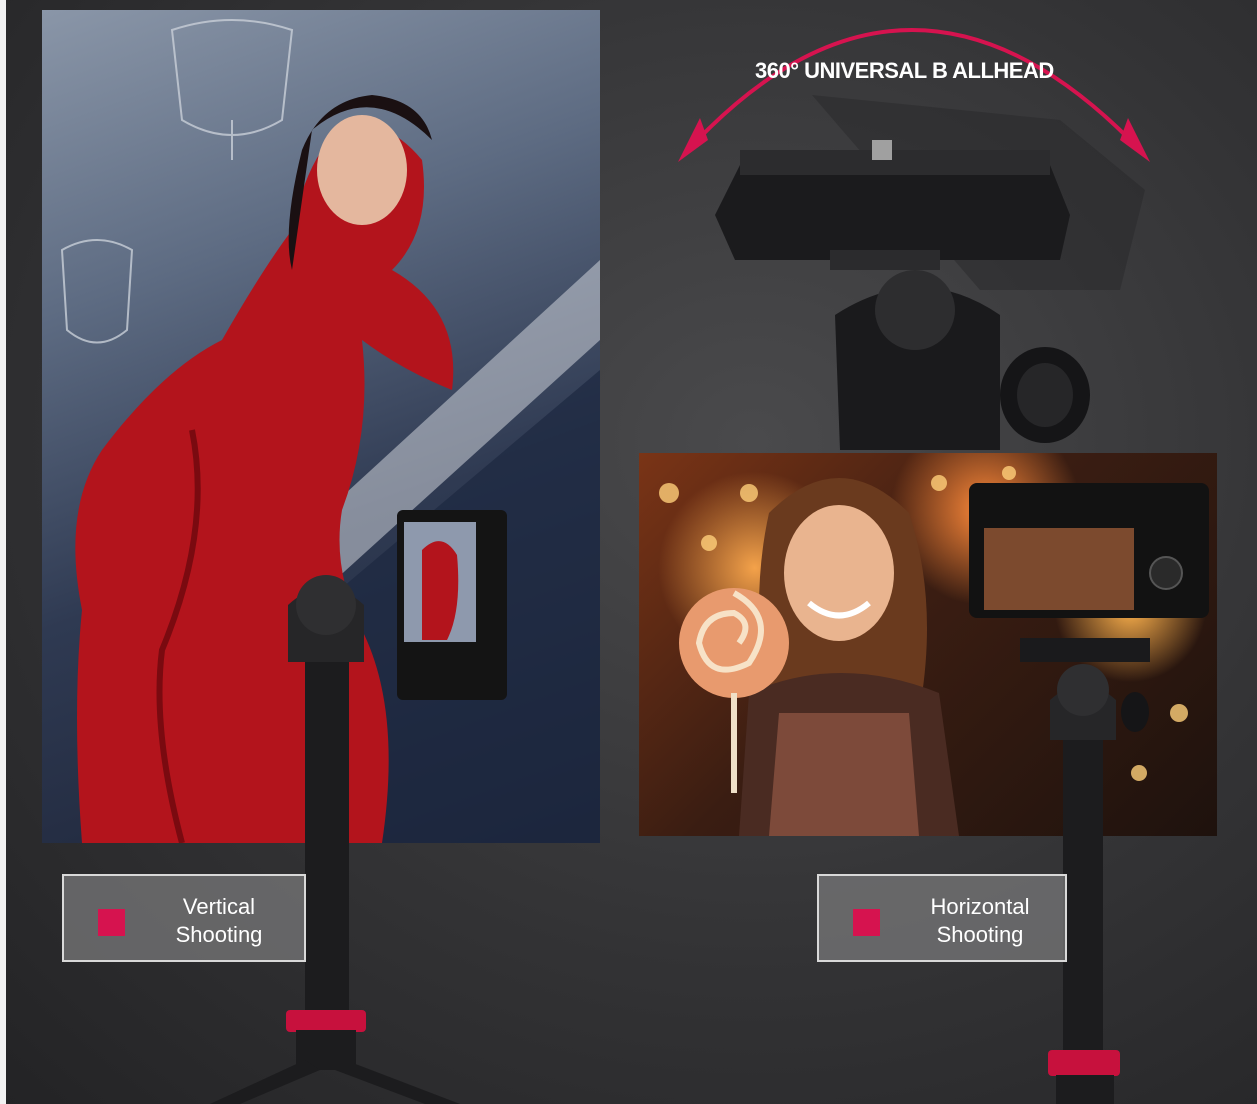 This screenshot has width=1257, height=1104. I want to click on label-line: Vertical, so click(219, 906).